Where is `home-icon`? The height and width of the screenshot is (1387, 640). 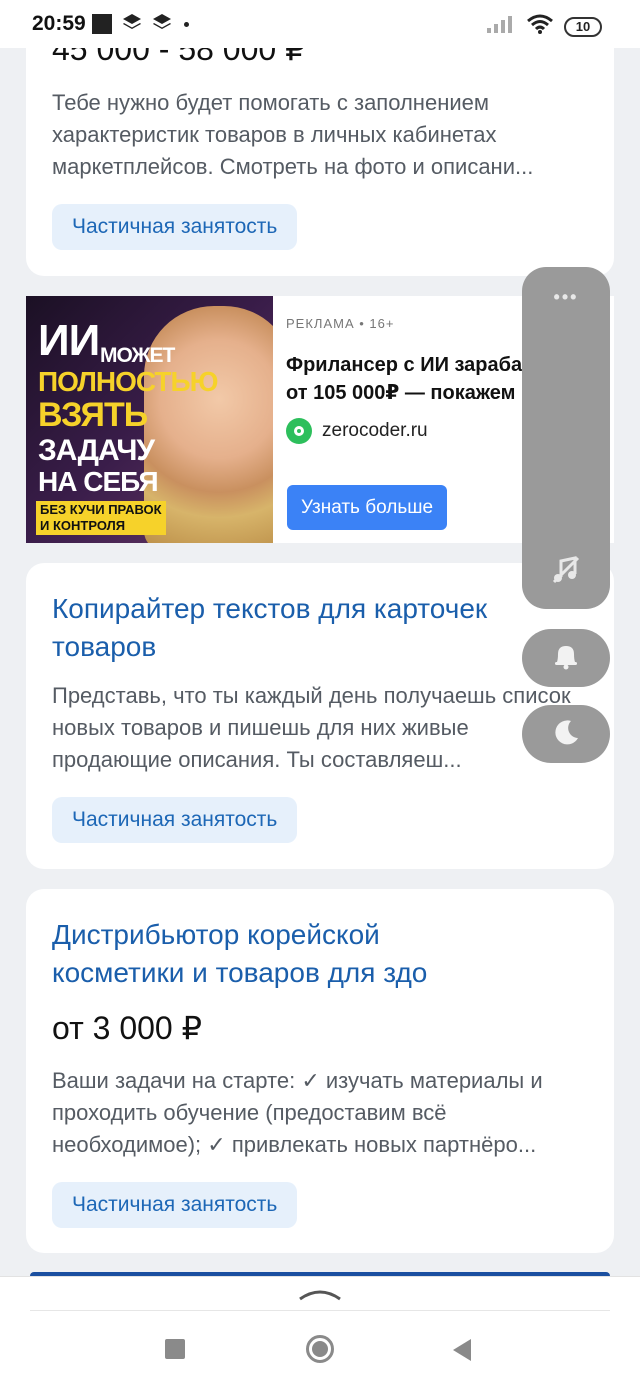 home-icon is located at coordinates (320, 1349).